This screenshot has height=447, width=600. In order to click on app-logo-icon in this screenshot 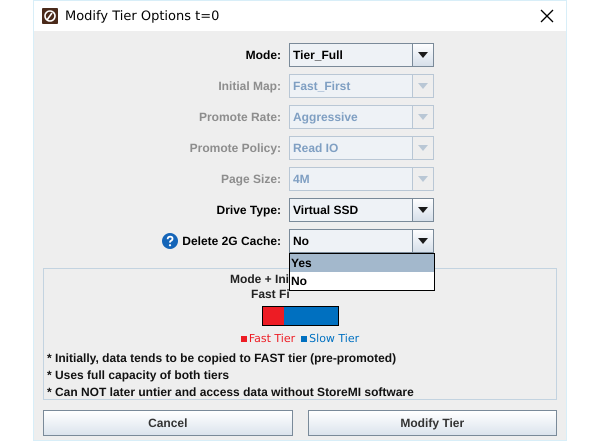, I will do `click(50, 16)`.